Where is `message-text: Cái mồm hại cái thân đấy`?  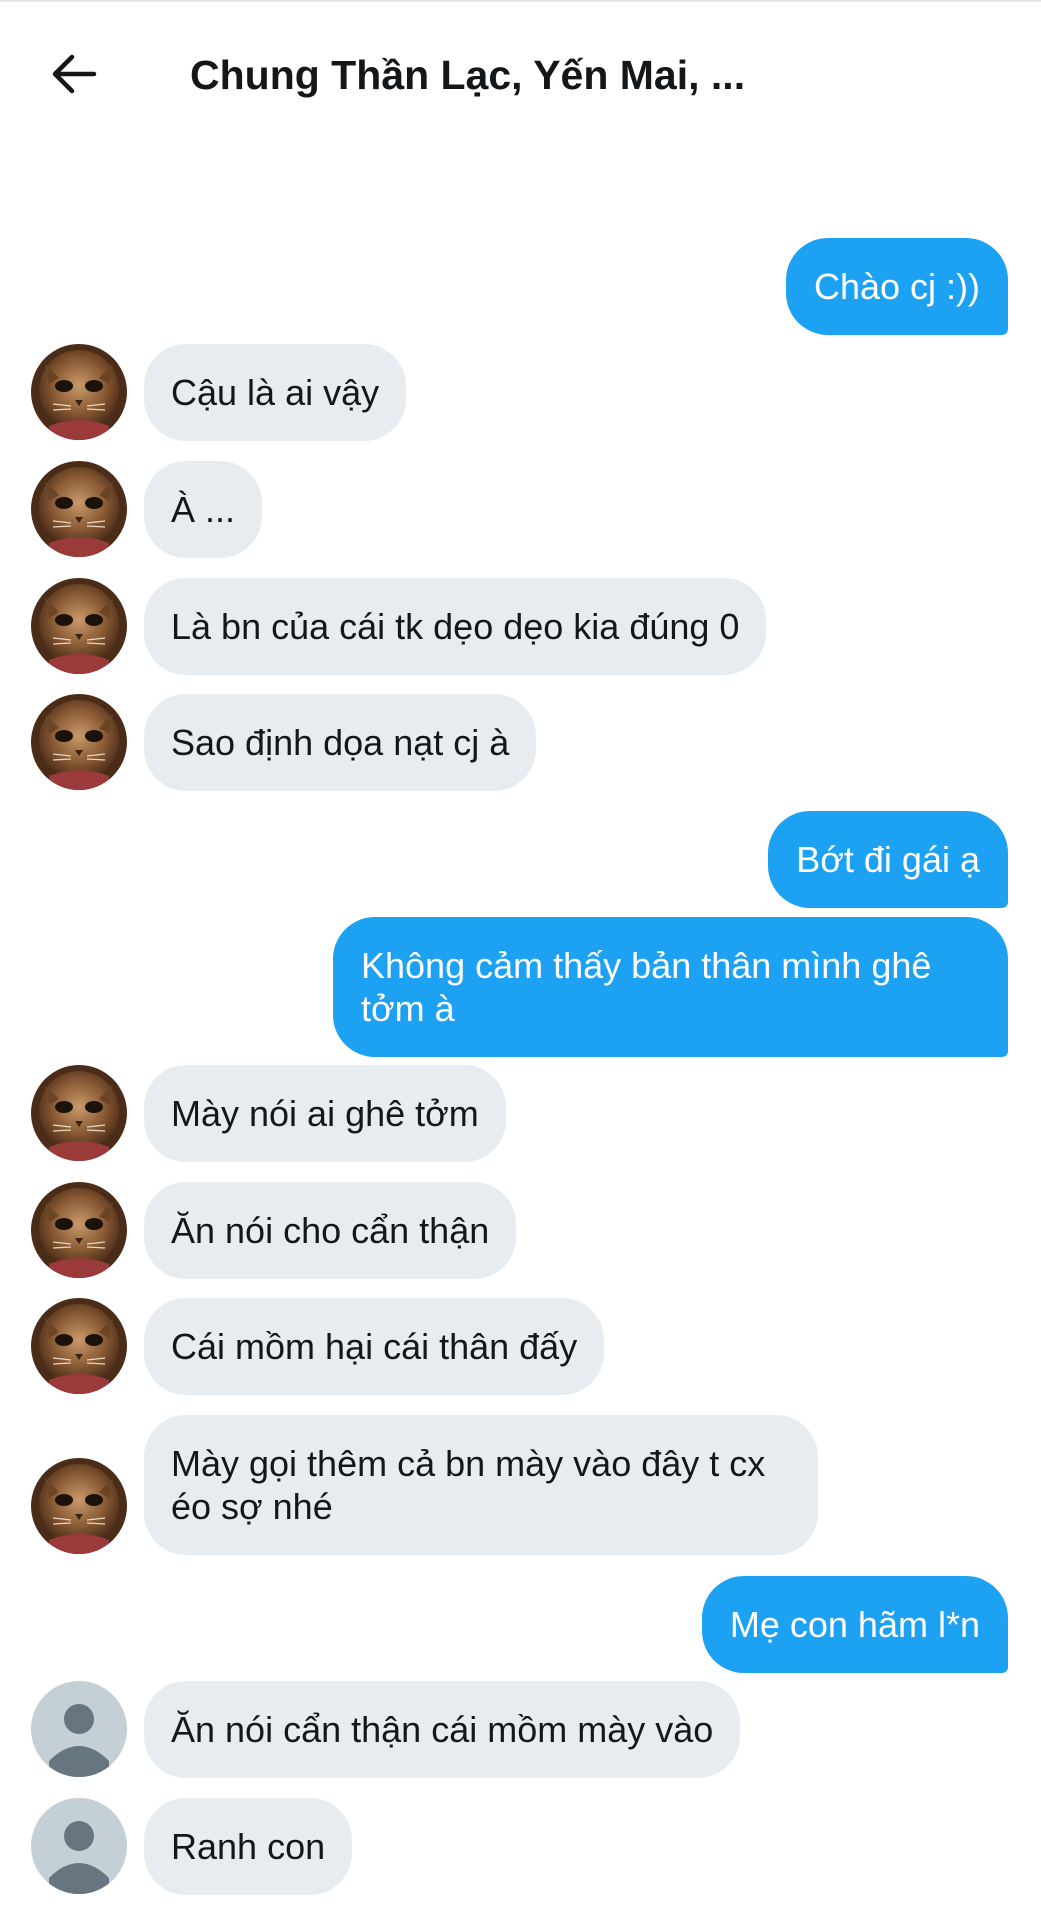
message-text: Cái mồm hại cái thân đấy is located at coordinates (374, 1346).